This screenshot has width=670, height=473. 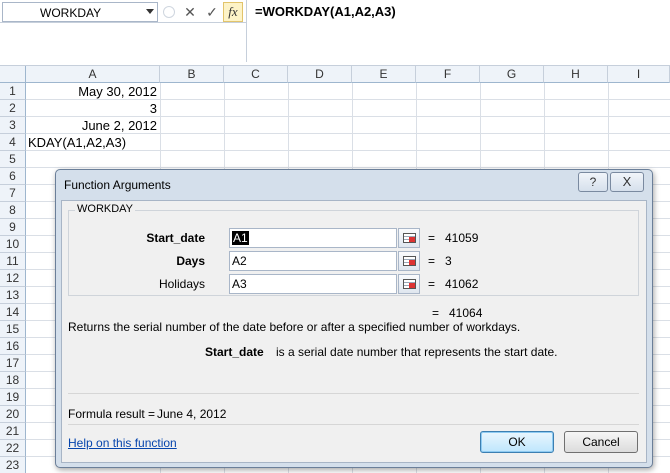 I want to click on column-header-c: C, so click(x=256, y=74).